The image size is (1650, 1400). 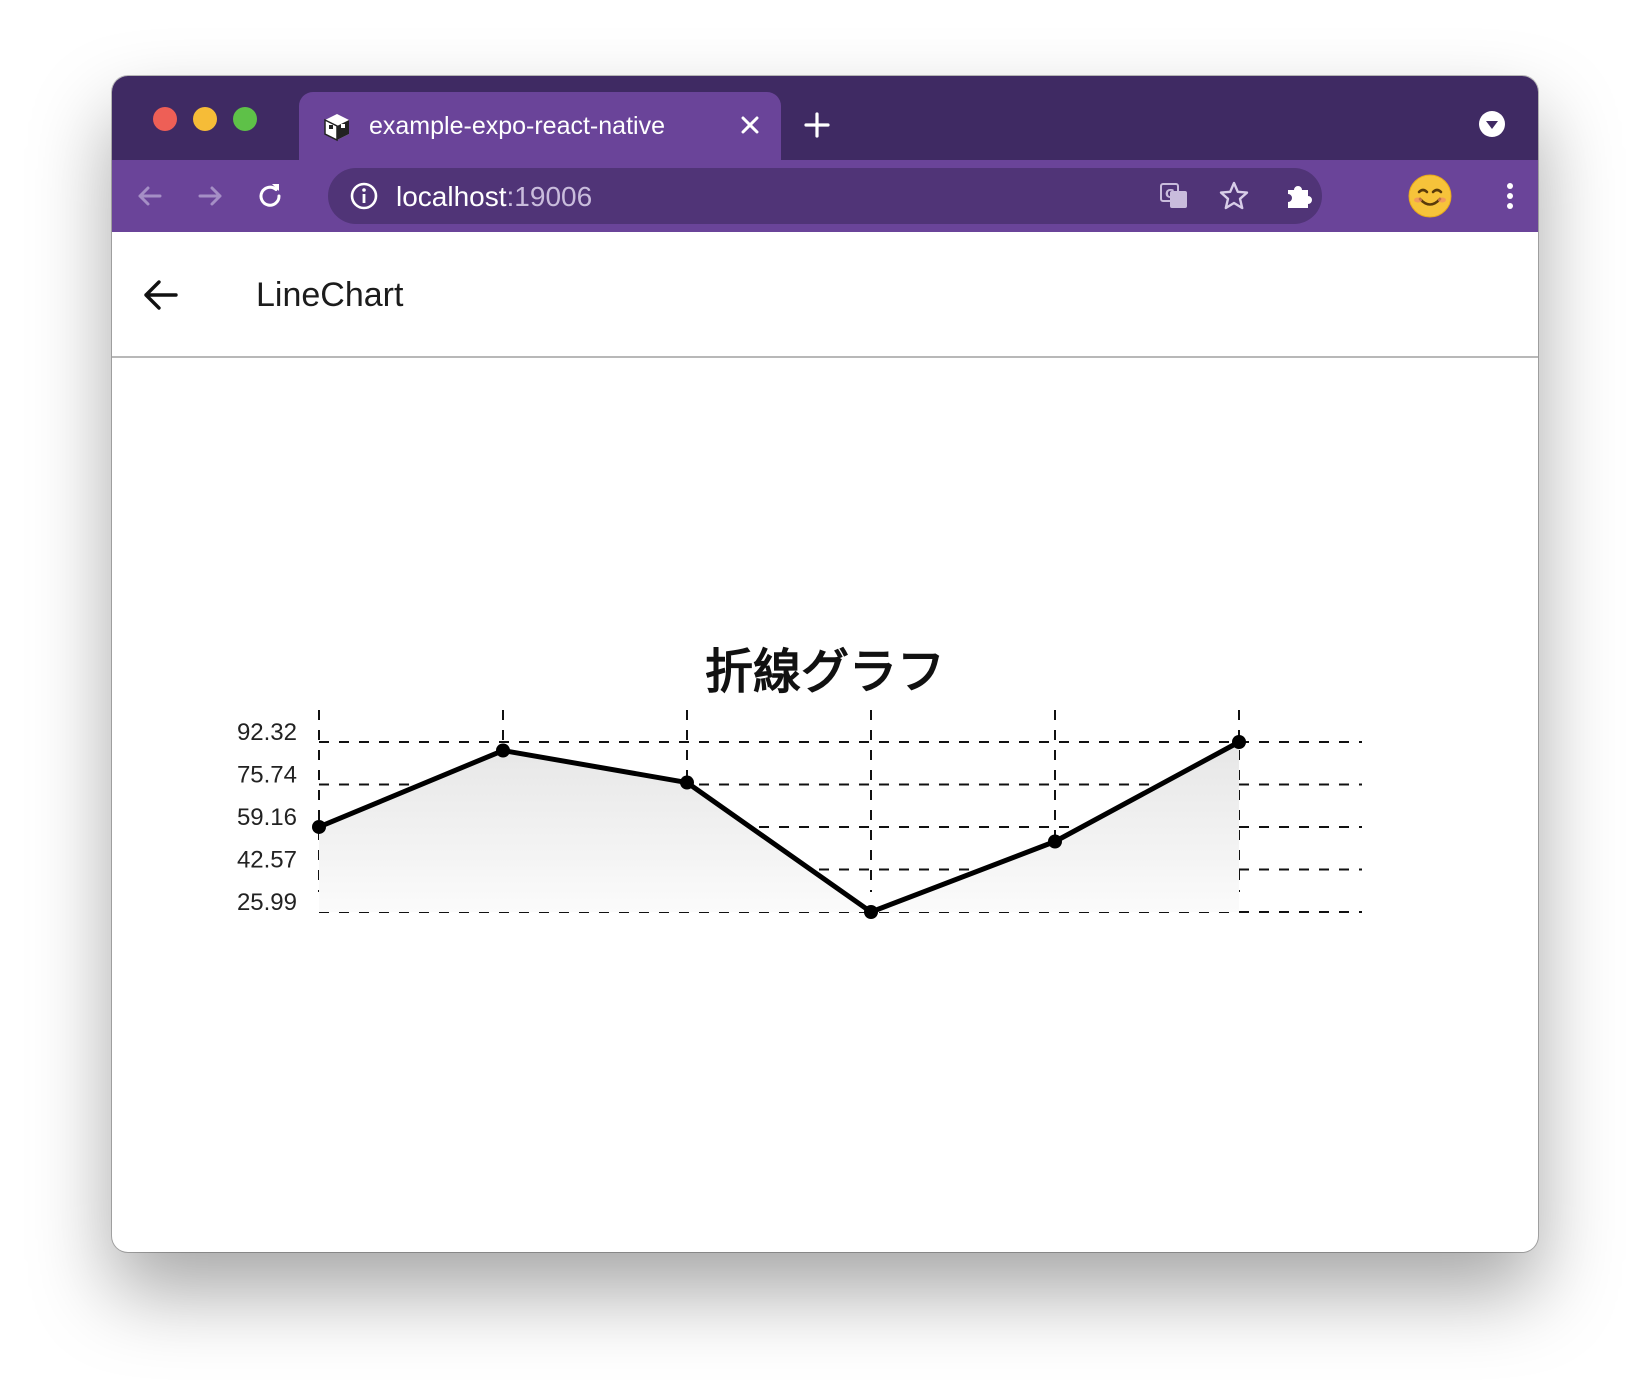 What do you see at coordinates (799, 814) in the screenshot?
I see `line-chart: 25.99 42.57 59.16 75.74 92.32` at bounding box center [799, 814].